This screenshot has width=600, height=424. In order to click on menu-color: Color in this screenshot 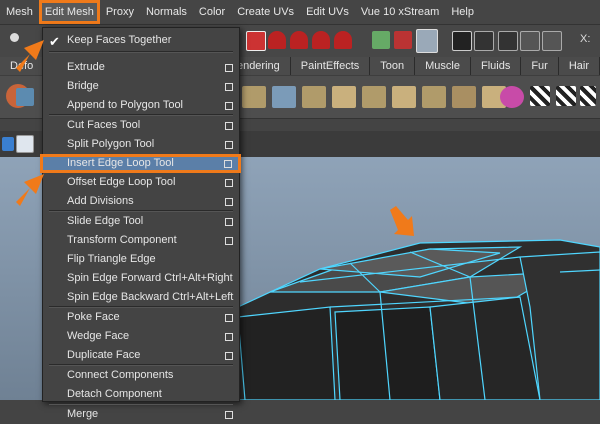, I will do `click(212, 12)`.